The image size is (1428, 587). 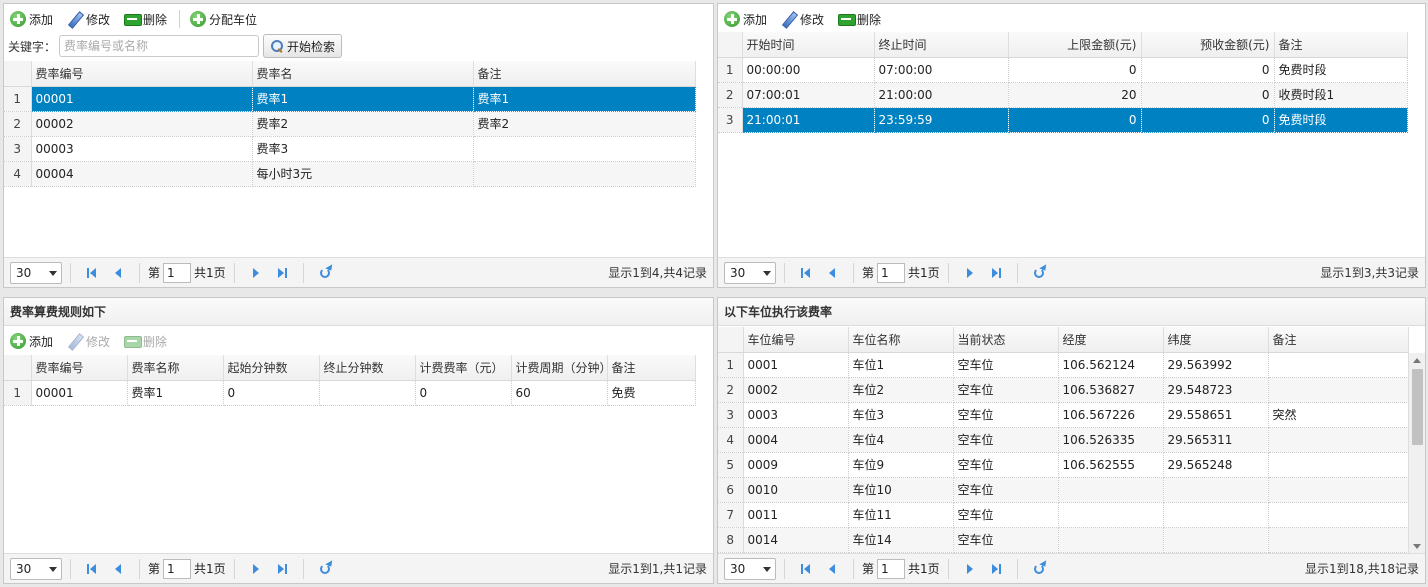 I want to click on edit-rate-button: 修改, so click(x=88, y=19).